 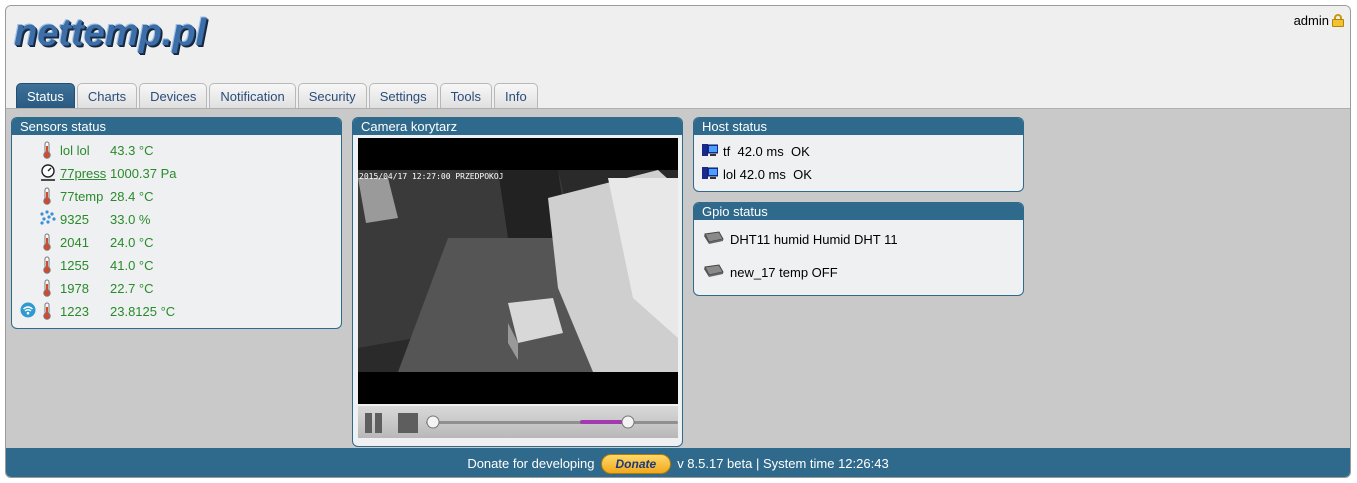 What do you see at coordinates (858, 154) in the screenshot?
I see `host-status-panel: Host status tf 42.0 ms OK lol 42.0 ms OK` at bounding box center [858, 154].